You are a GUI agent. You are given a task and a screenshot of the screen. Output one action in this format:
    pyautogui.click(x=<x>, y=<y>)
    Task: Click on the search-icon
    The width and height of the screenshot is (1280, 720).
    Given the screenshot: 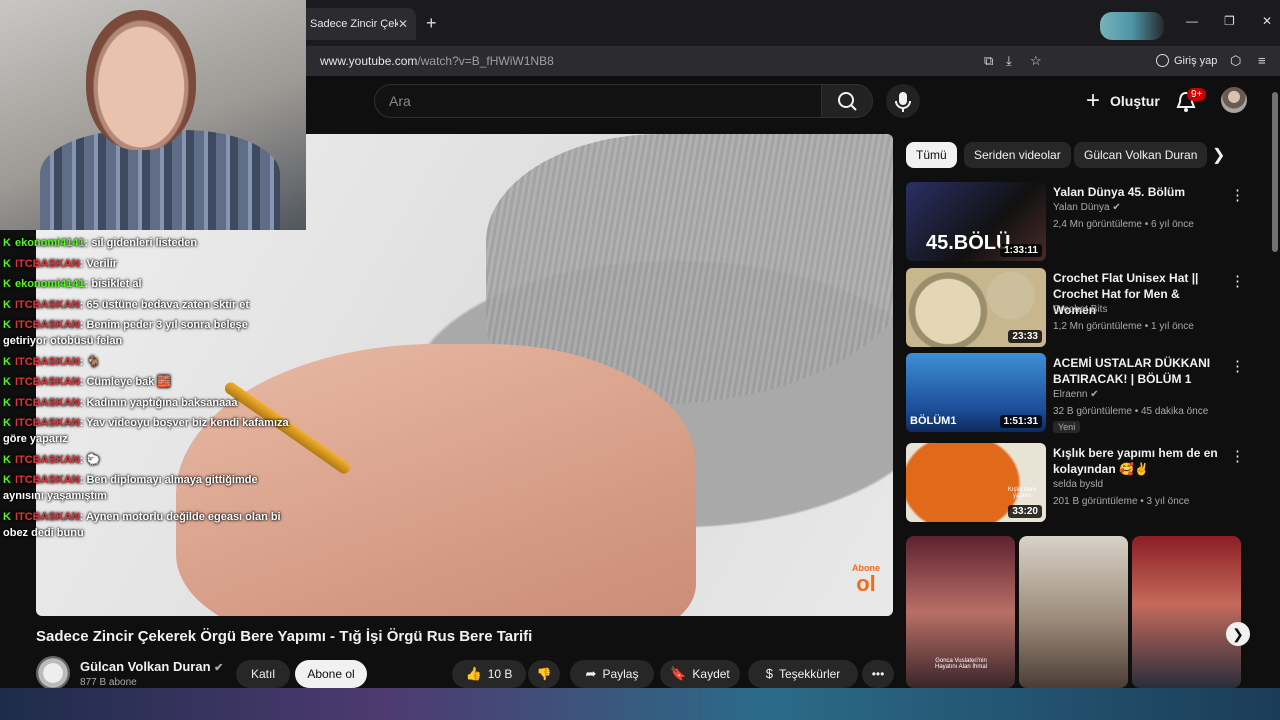 What is the action you would take?
    pyautogui.click(x=847, y=101)
    